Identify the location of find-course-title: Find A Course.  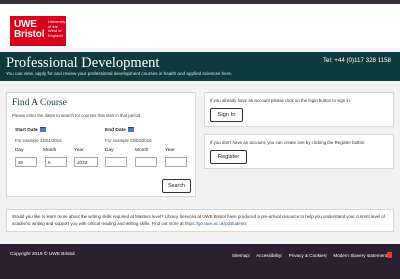
(39, 103).